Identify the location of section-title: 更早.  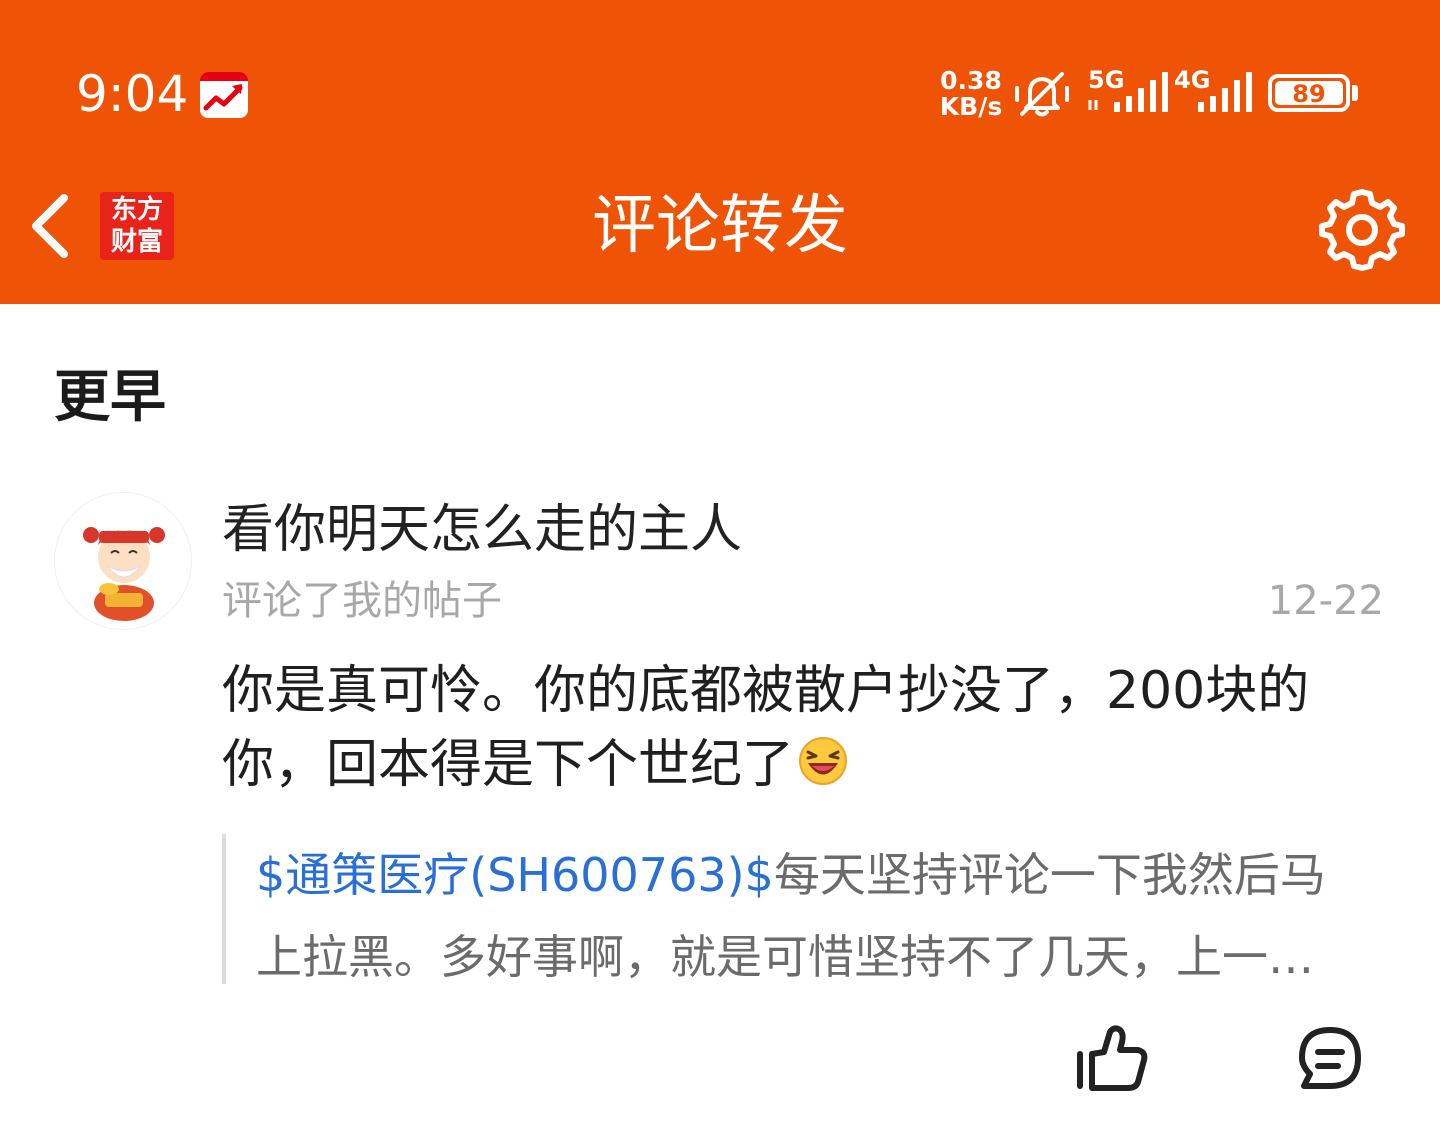
(110, 397).